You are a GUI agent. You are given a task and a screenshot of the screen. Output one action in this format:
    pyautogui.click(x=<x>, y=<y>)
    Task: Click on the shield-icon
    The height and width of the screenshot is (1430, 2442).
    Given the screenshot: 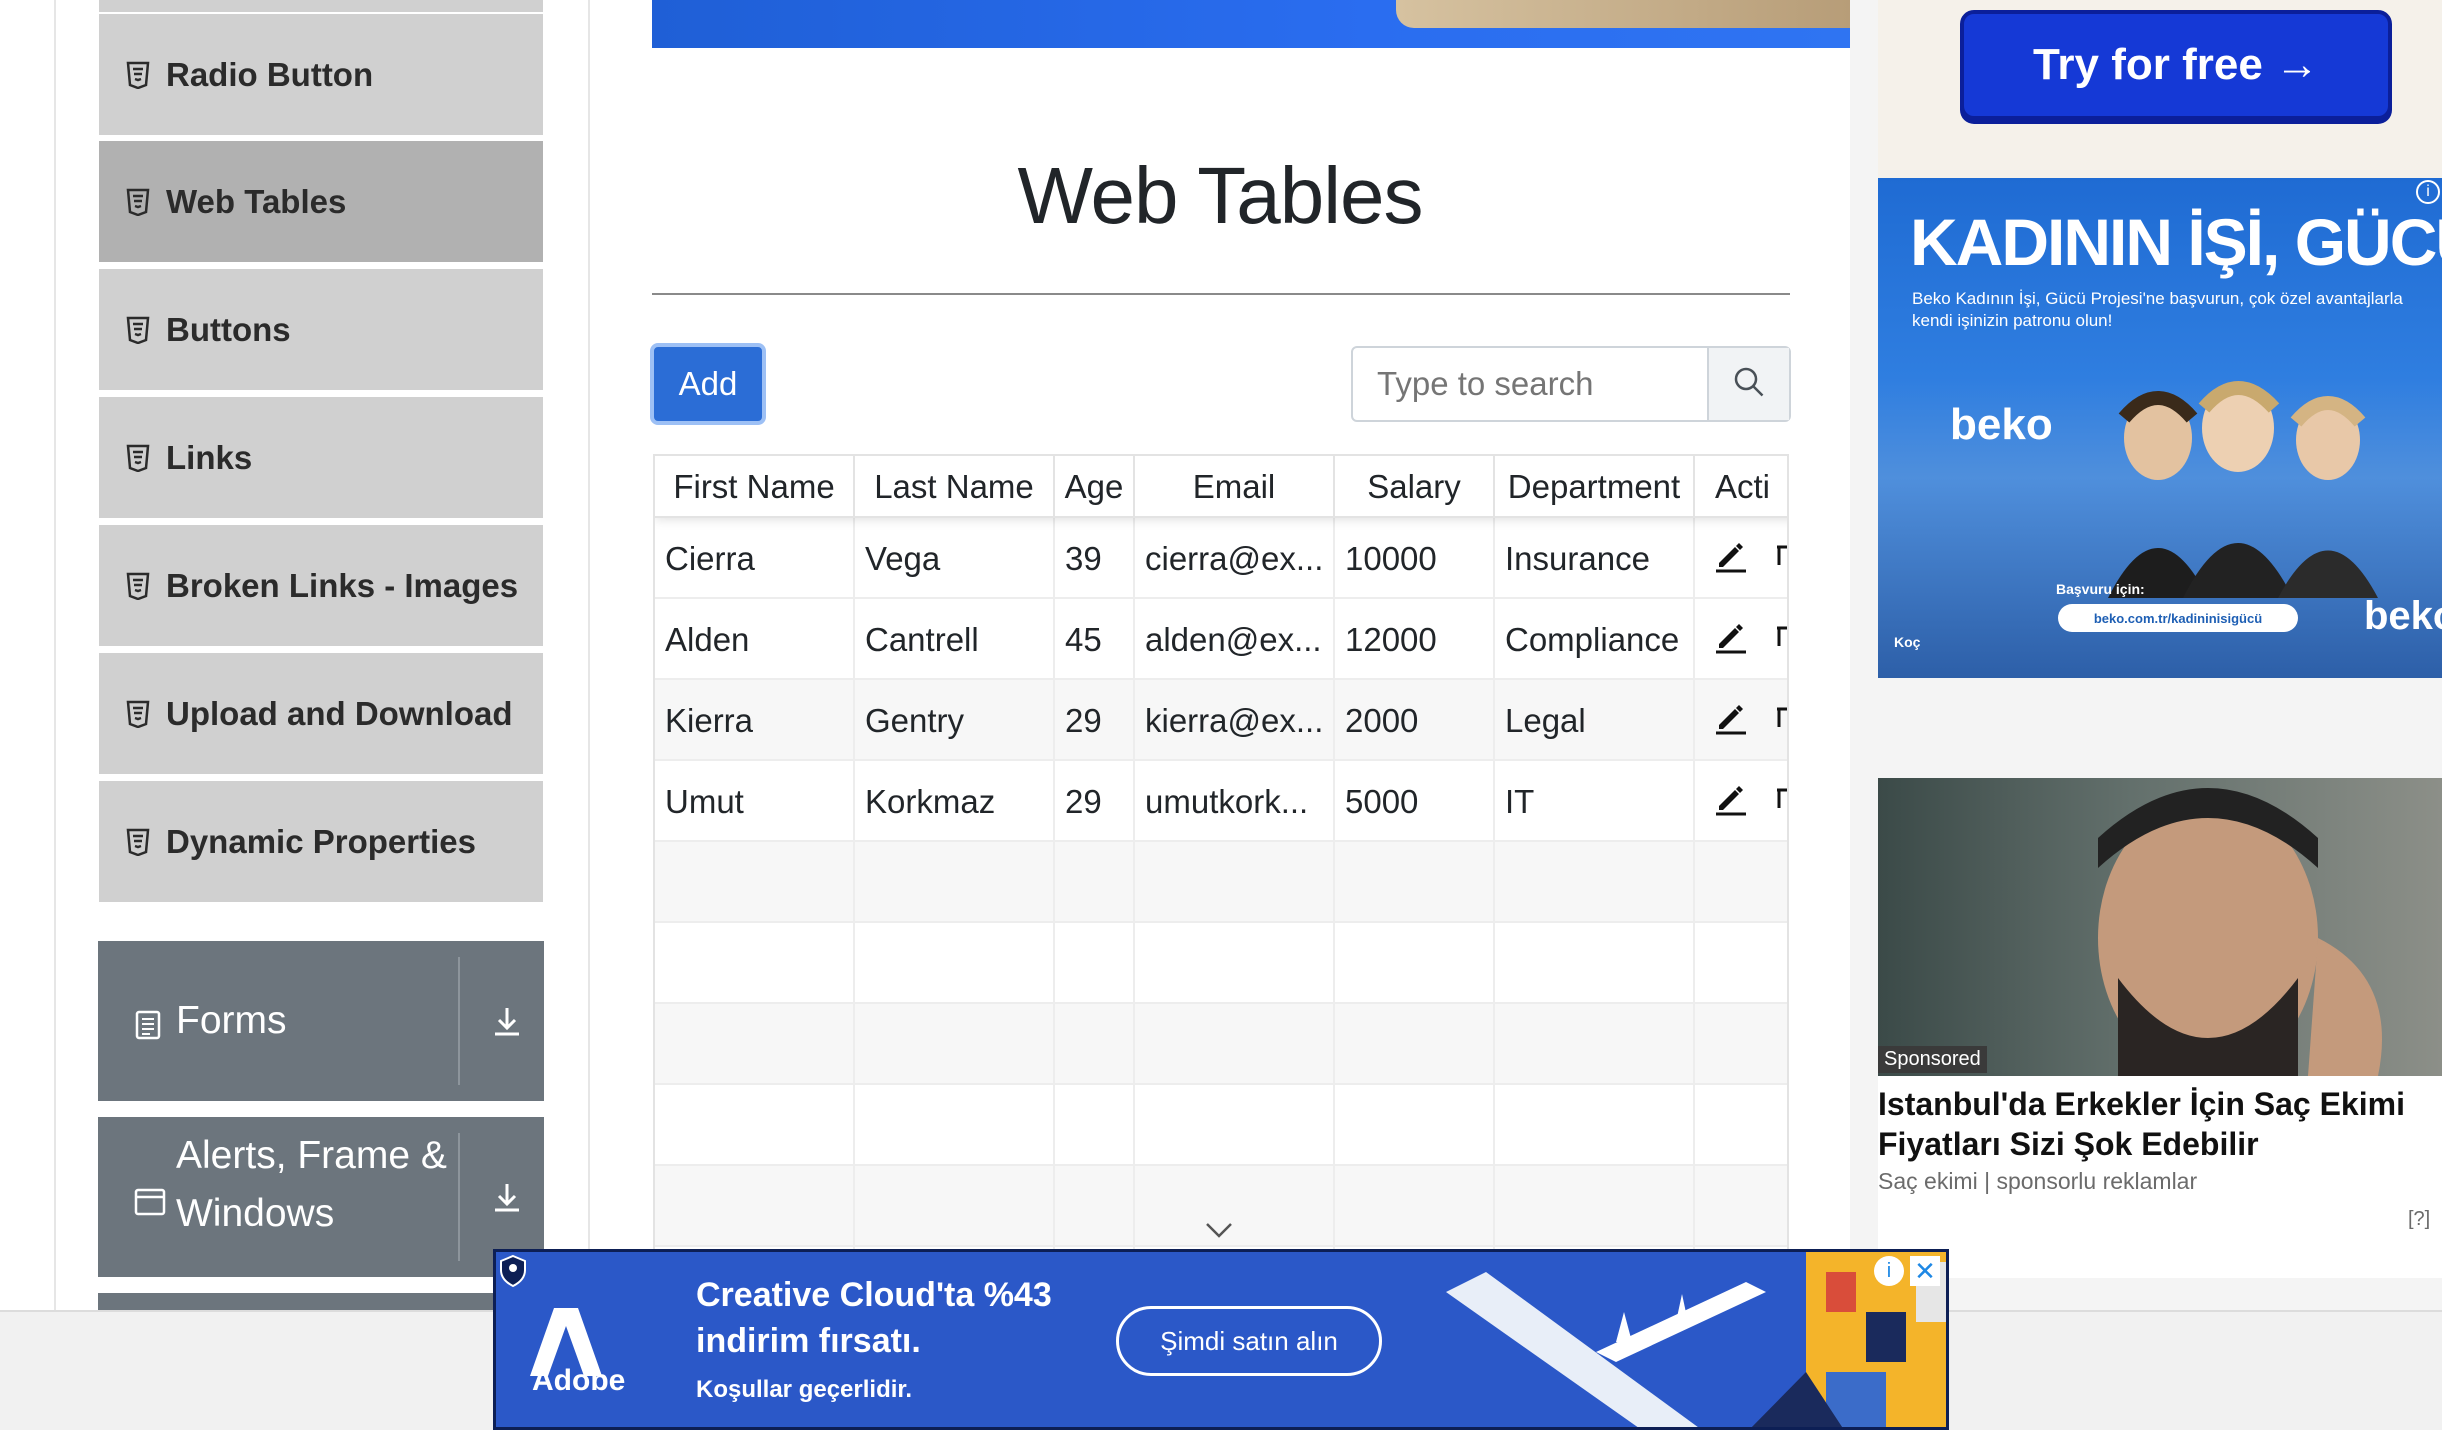 What is the action you would take?
    pyautogui.click(x=513, y=1271)
    